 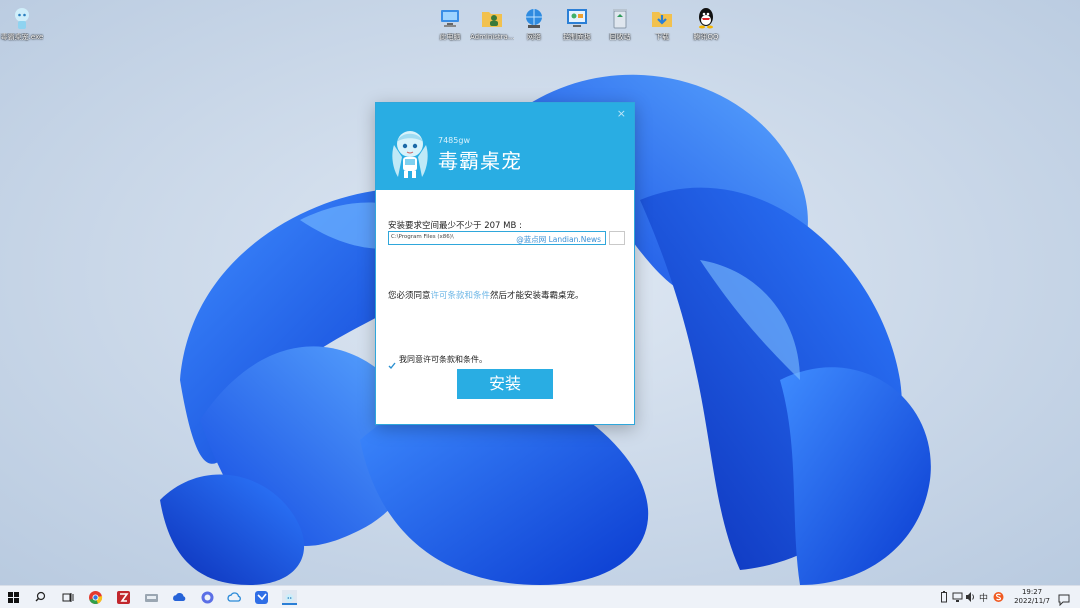 I want to click on system-clock: 19:27 2022/11/7, so click(x=1032, y=597).